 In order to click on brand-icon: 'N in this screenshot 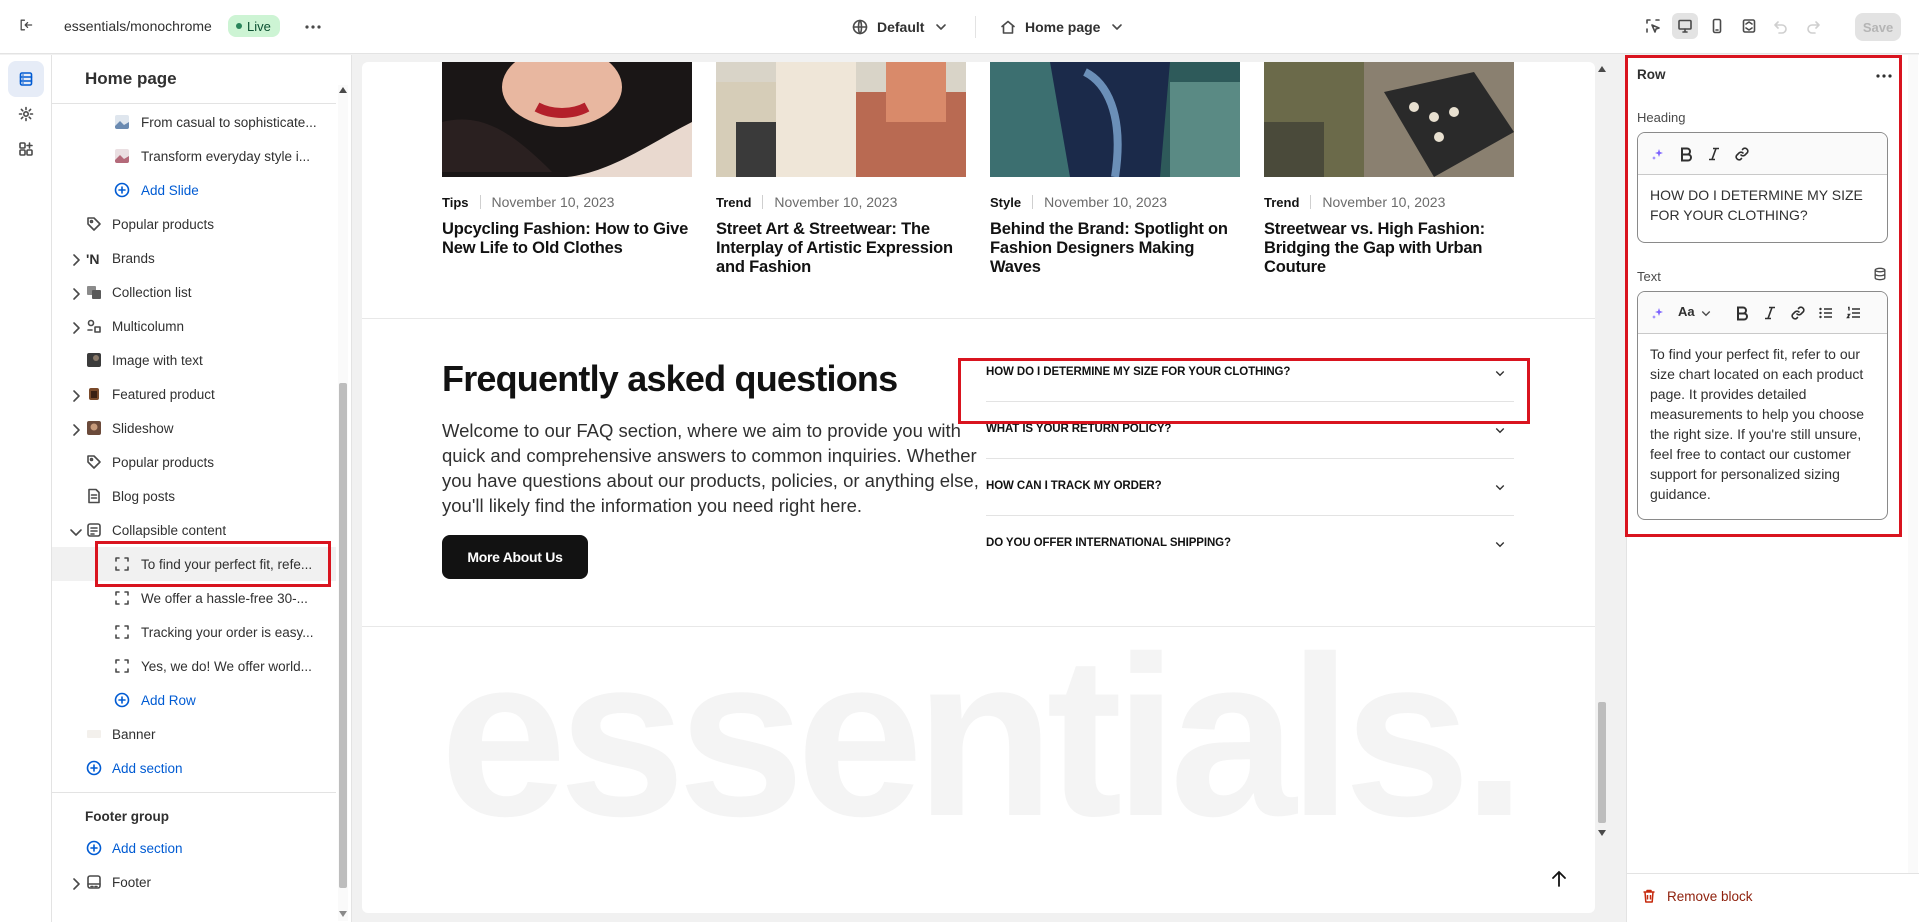, I will do `click(94, 258)`.